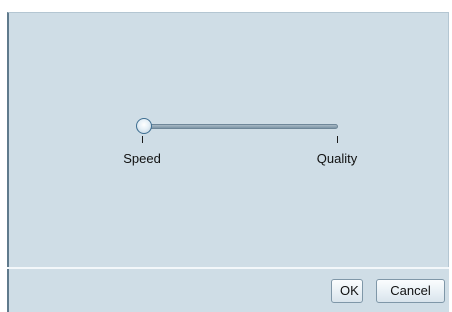  Describe the element at coordinates (337, 139) in the screenshot. I see `slider-tick-max` at that location.